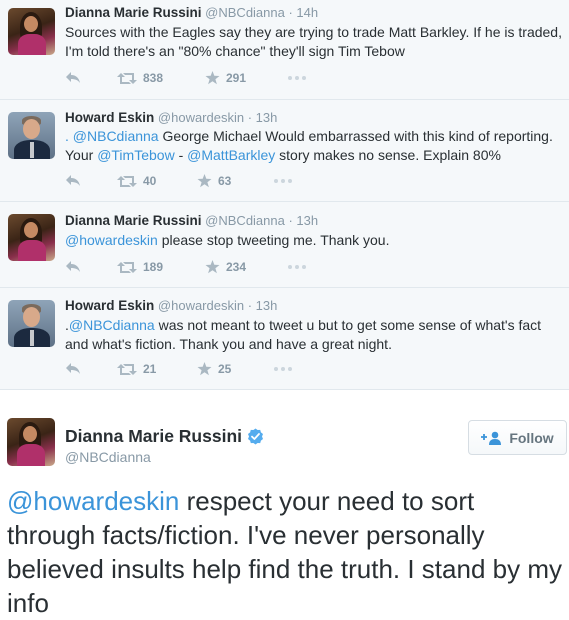 This screenshot has height=620, width=569. What do you see at coordinates (225, 369) in the screenshot?
I see `favorite-count: 25` at bounding box center [225, 369].